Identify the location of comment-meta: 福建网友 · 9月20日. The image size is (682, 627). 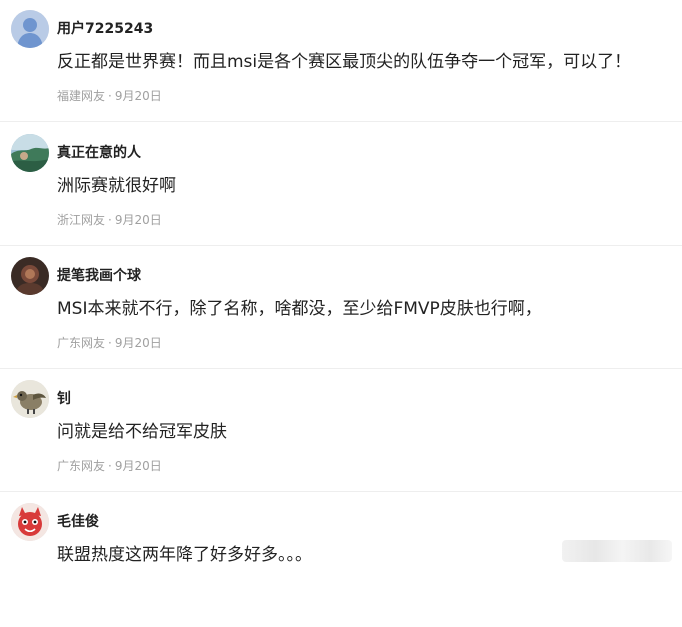
(109, 95).